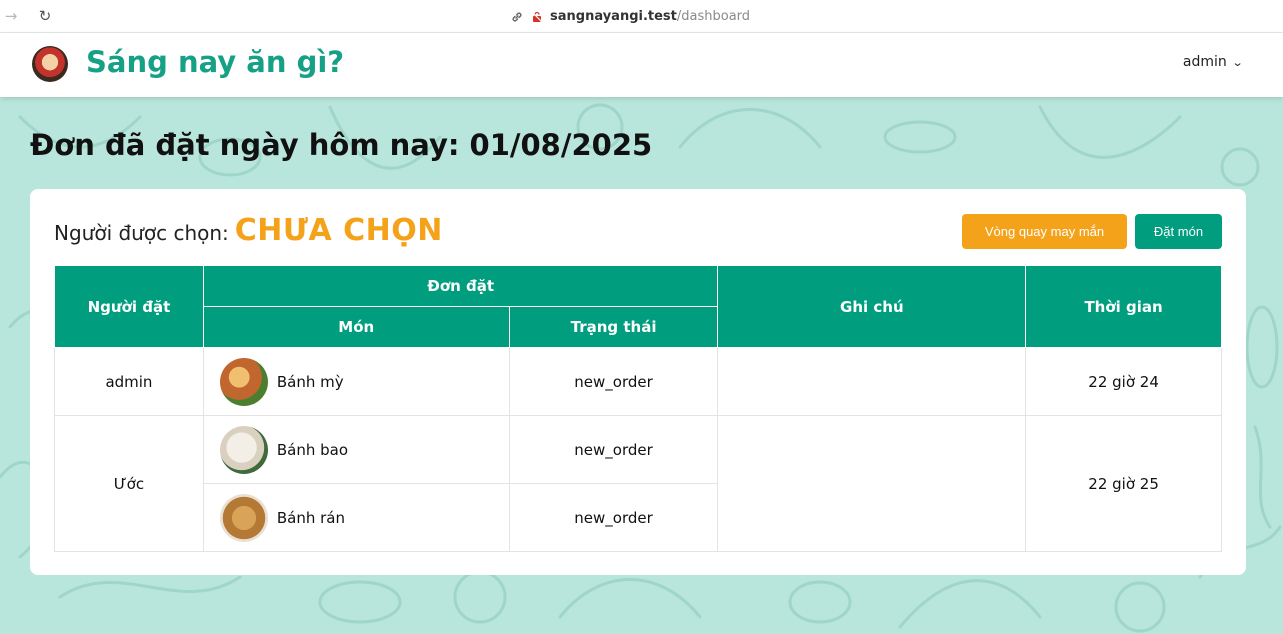 Image resolution: width=1283 pixels, height=634 pixels. What do you see at coordinates (129, 306) in the screenshot?
I see `header-orderer: Người đặt` at bounding box center [129, 306].